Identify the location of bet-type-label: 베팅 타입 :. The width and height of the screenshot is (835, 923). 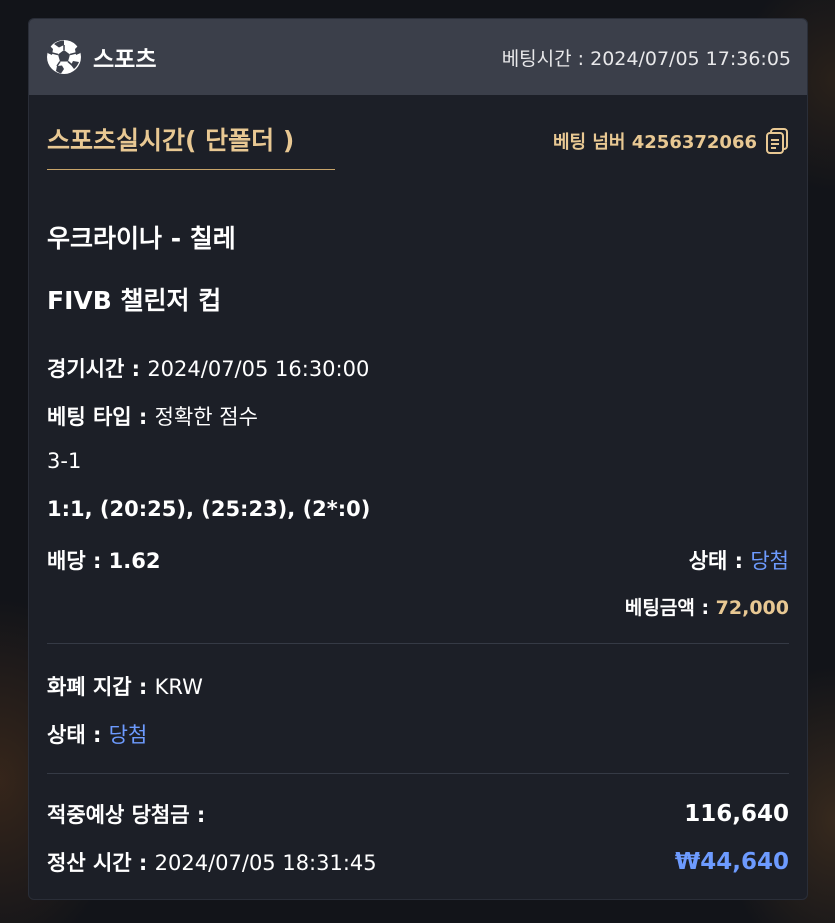
(101, 417).